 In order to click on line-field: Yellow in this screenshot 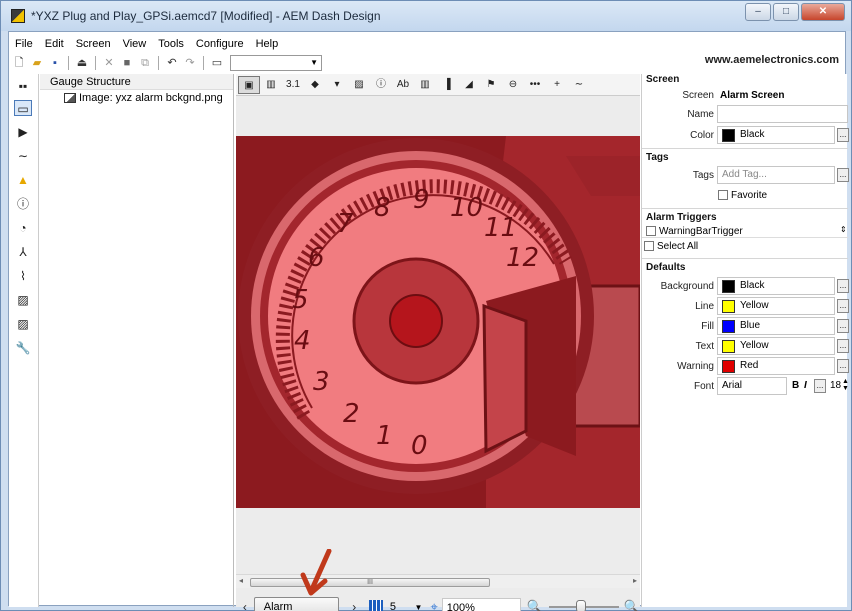, I will do `click(776, 306)`.